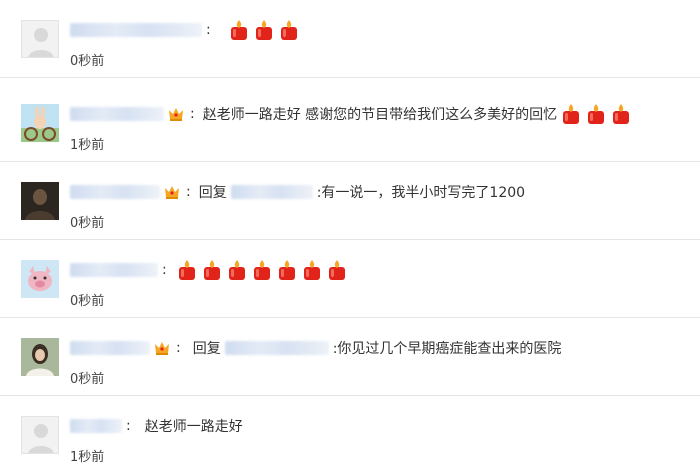  I want to click on divider, so click(350, 77).